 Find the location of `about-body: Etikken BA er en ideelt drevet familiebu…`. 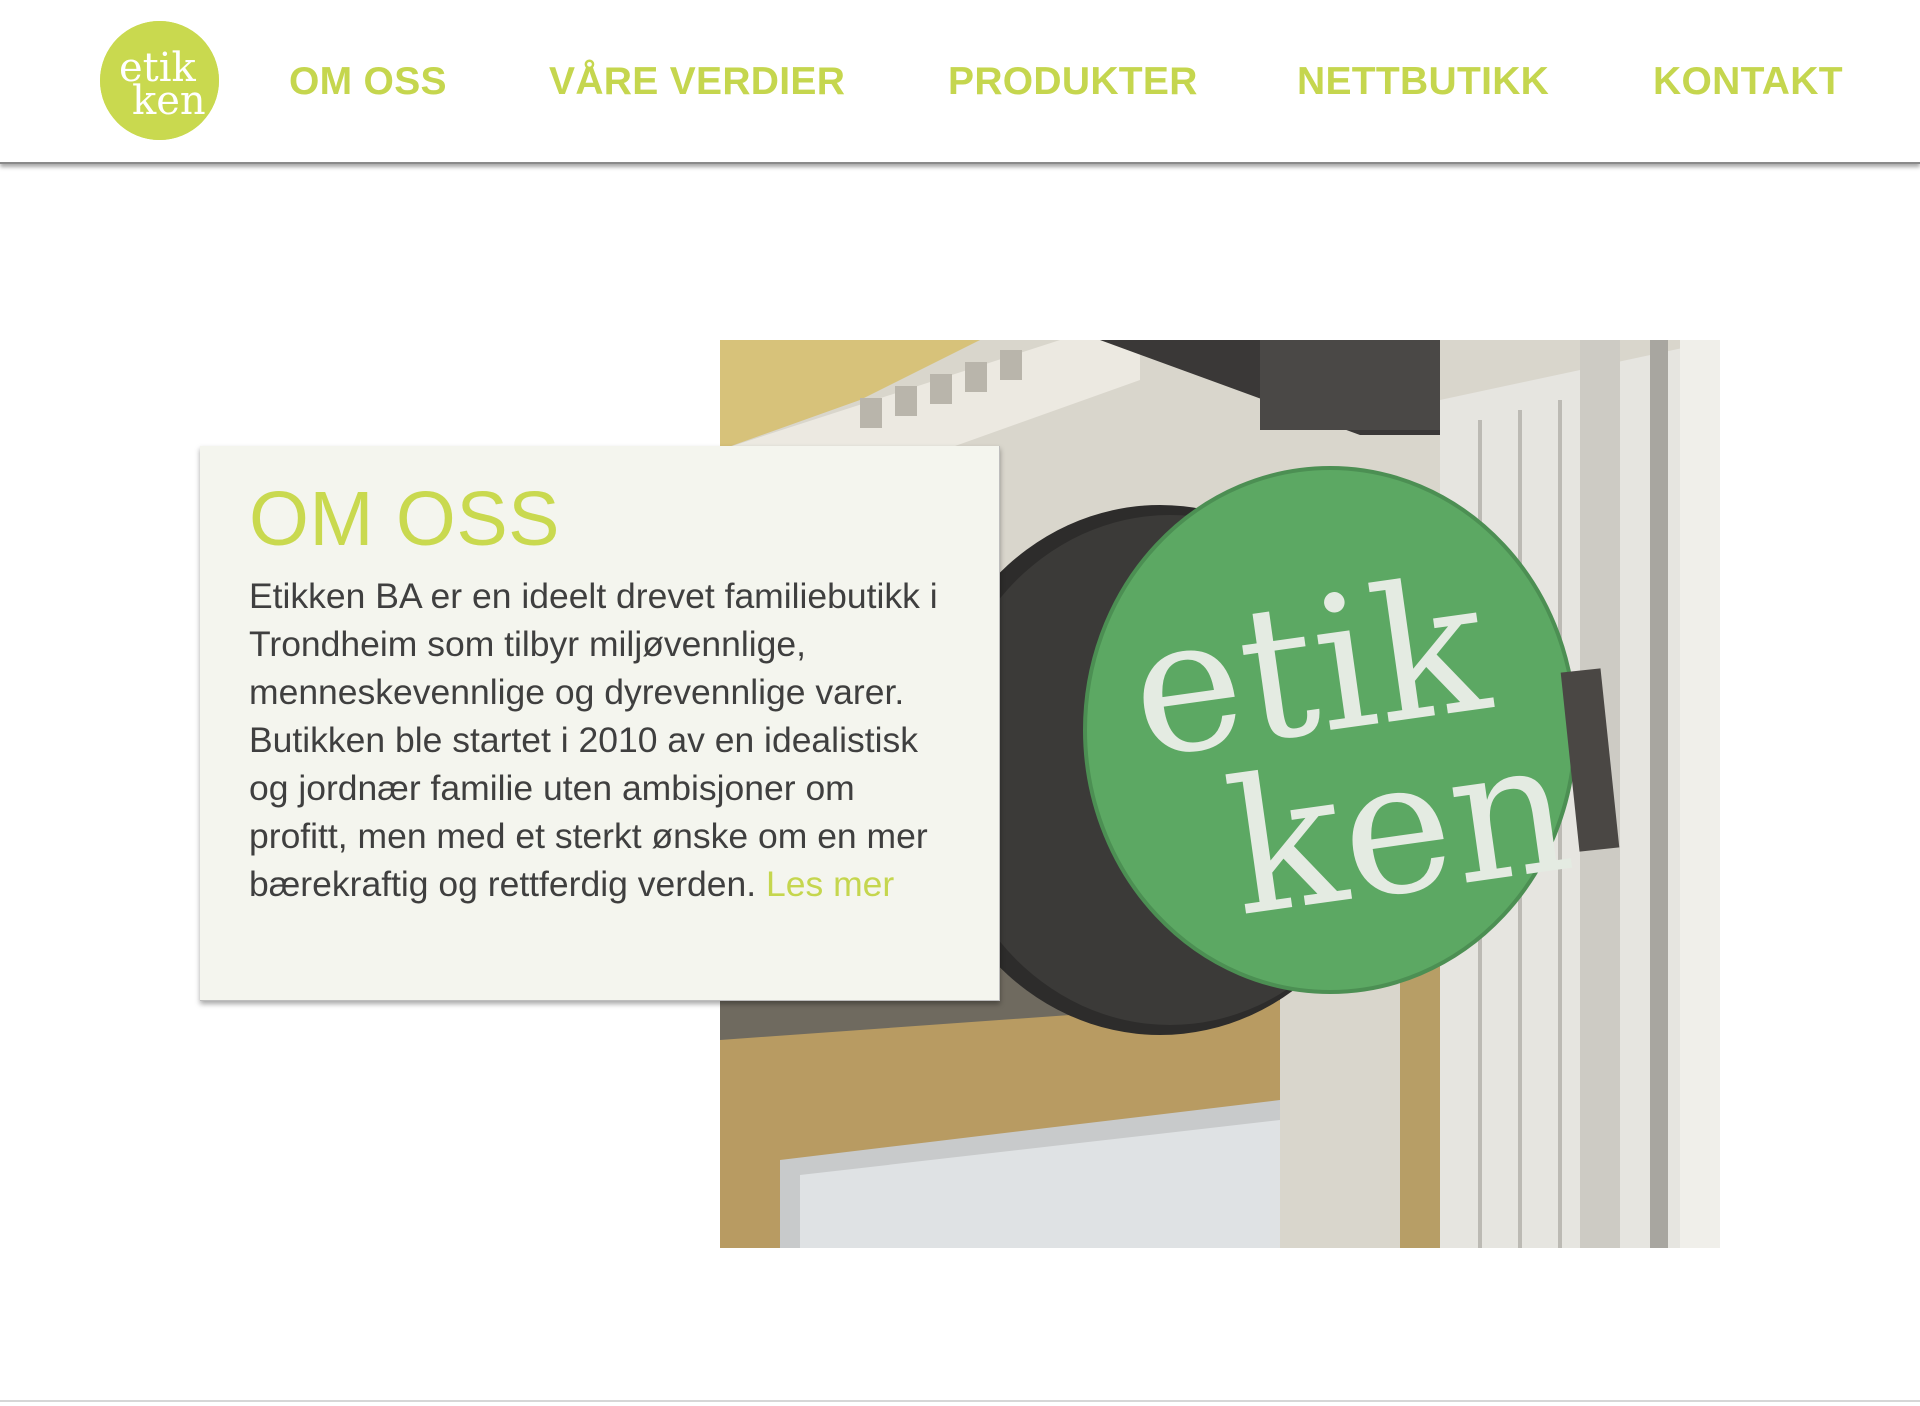

about-body: Etikken BA er en ideelt drevet familiebu… is located at coordinates (593, 740).